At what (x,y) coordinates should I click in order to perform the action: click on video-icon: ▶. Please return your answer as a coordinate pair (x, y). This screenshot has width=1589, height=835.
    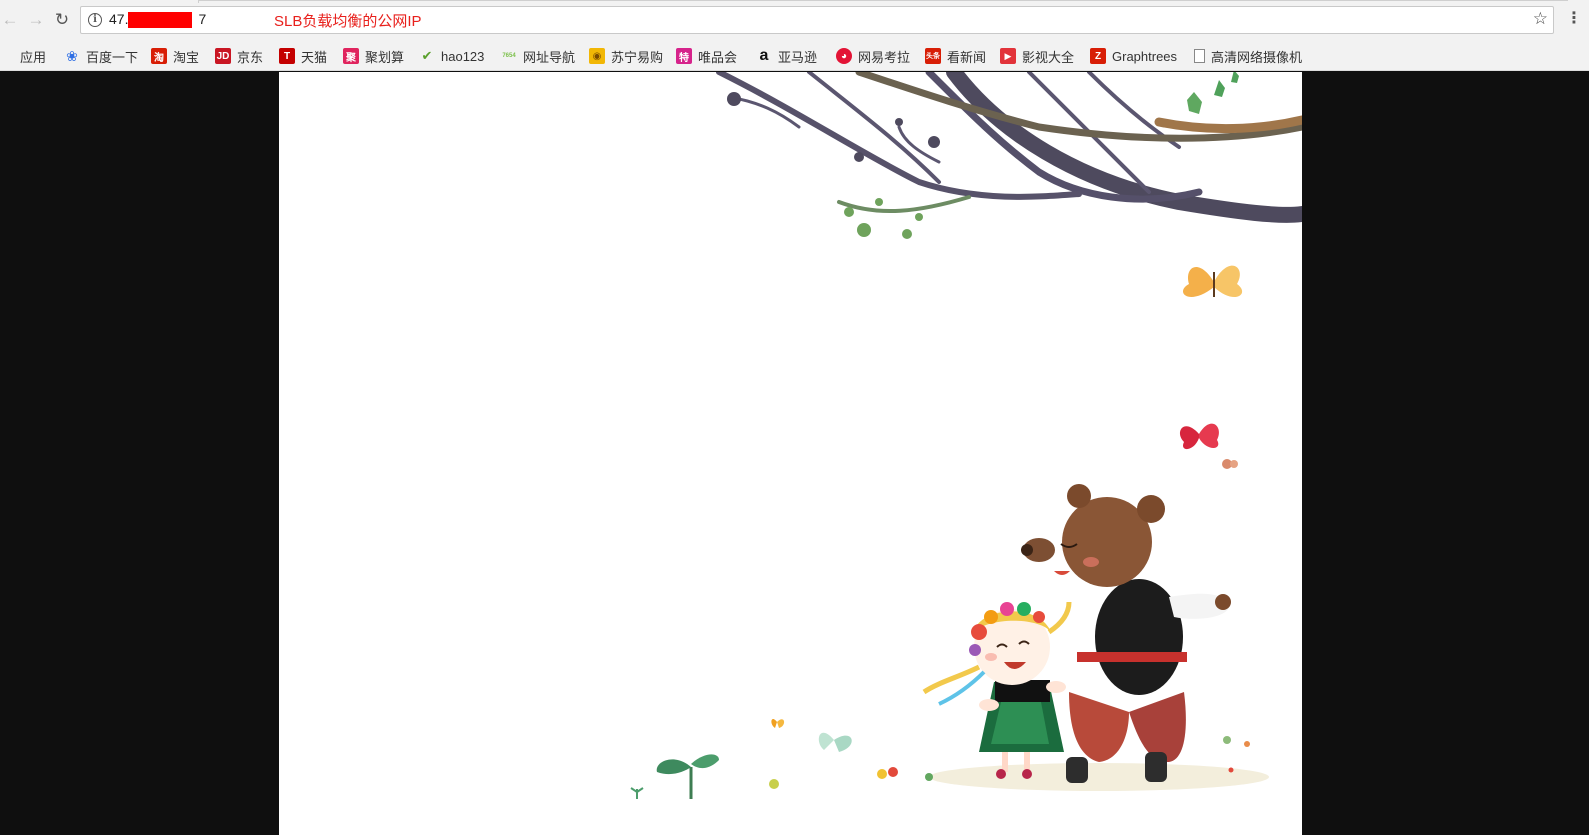
    Looking at the image, I should click on (1008, 56).